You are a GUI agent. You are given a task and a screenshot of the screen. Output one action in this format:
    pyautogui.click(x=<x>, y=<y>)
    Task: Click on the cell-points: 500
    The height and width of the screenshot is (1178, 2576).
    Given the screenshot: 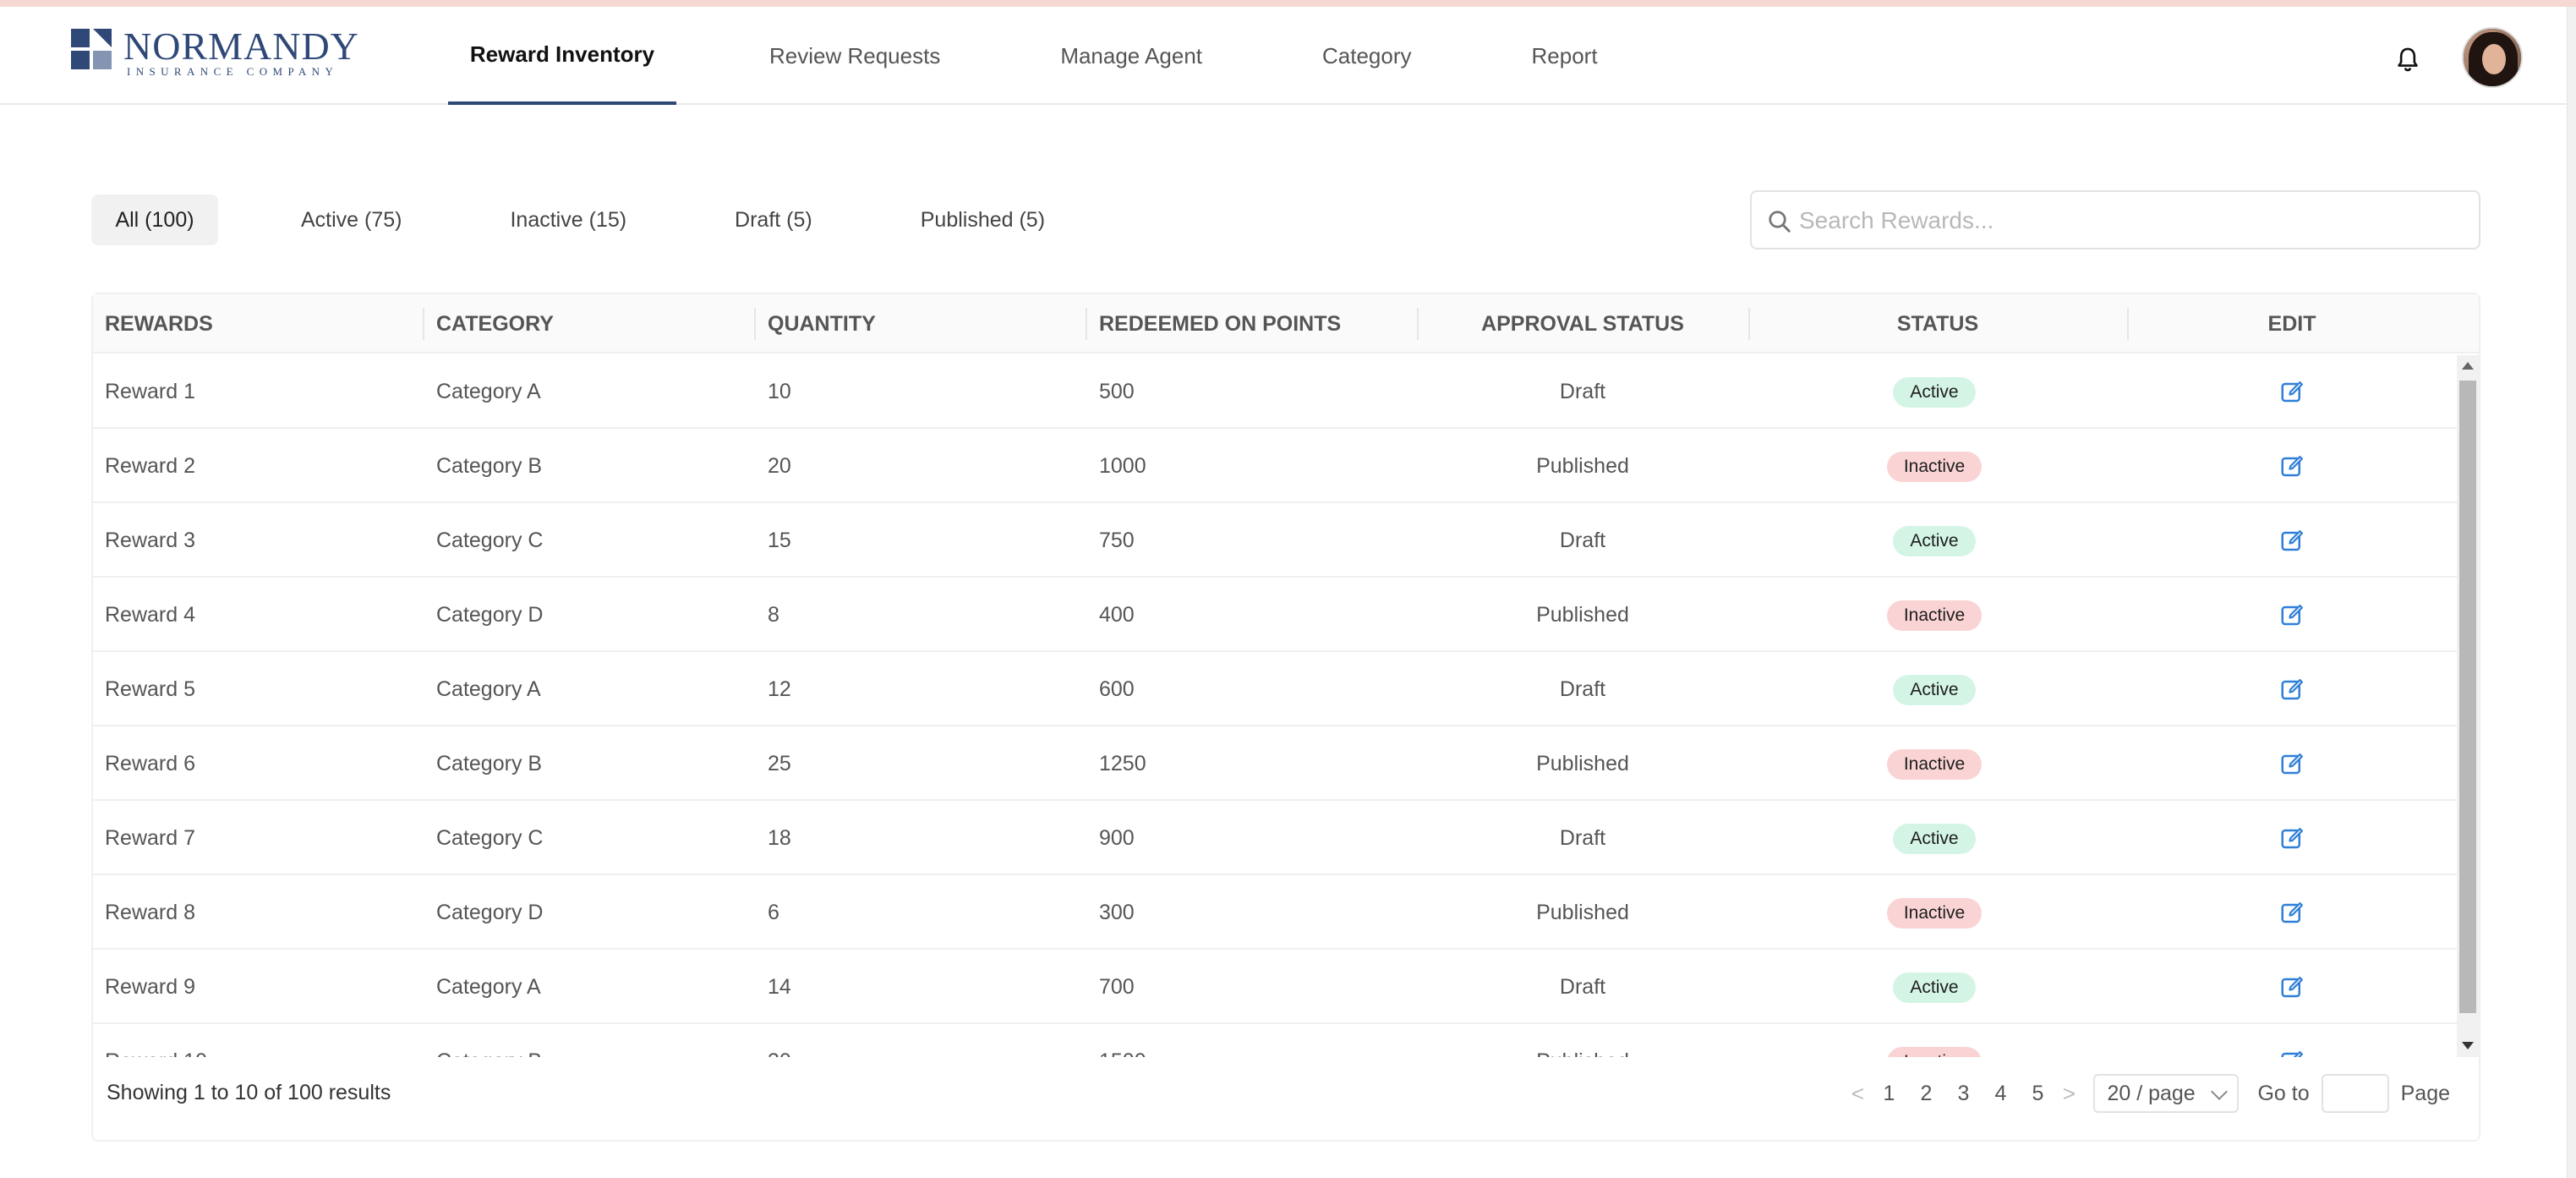 What is the action you would take?
    pyautogui.click(x=1117, y=391)
    